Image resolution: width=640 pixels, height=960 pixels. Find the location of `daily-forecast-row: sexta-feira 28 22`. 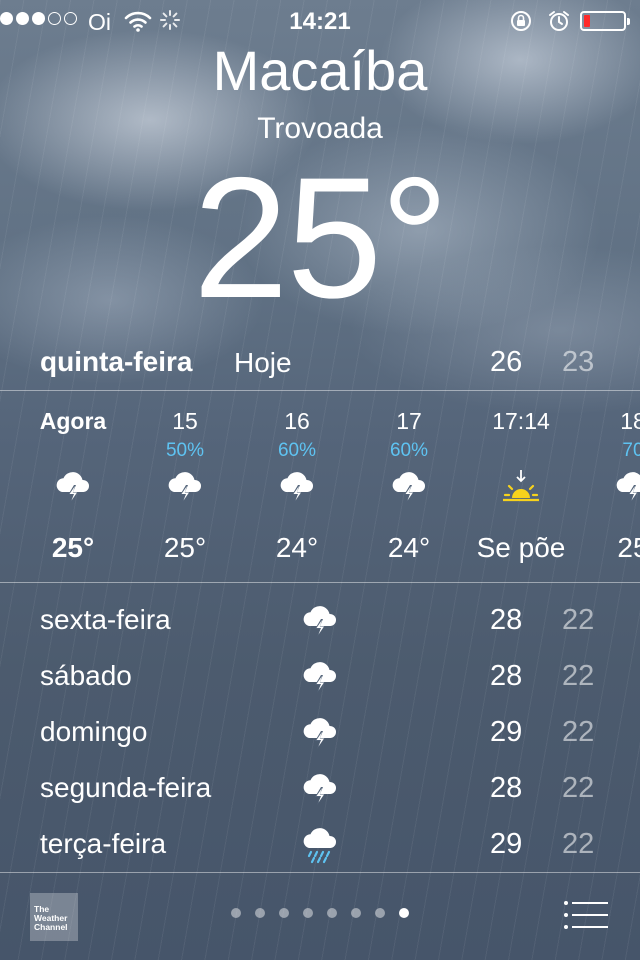

daily-forecast-row: sexta-feira 28 22 is located at coordinates (320, 620).